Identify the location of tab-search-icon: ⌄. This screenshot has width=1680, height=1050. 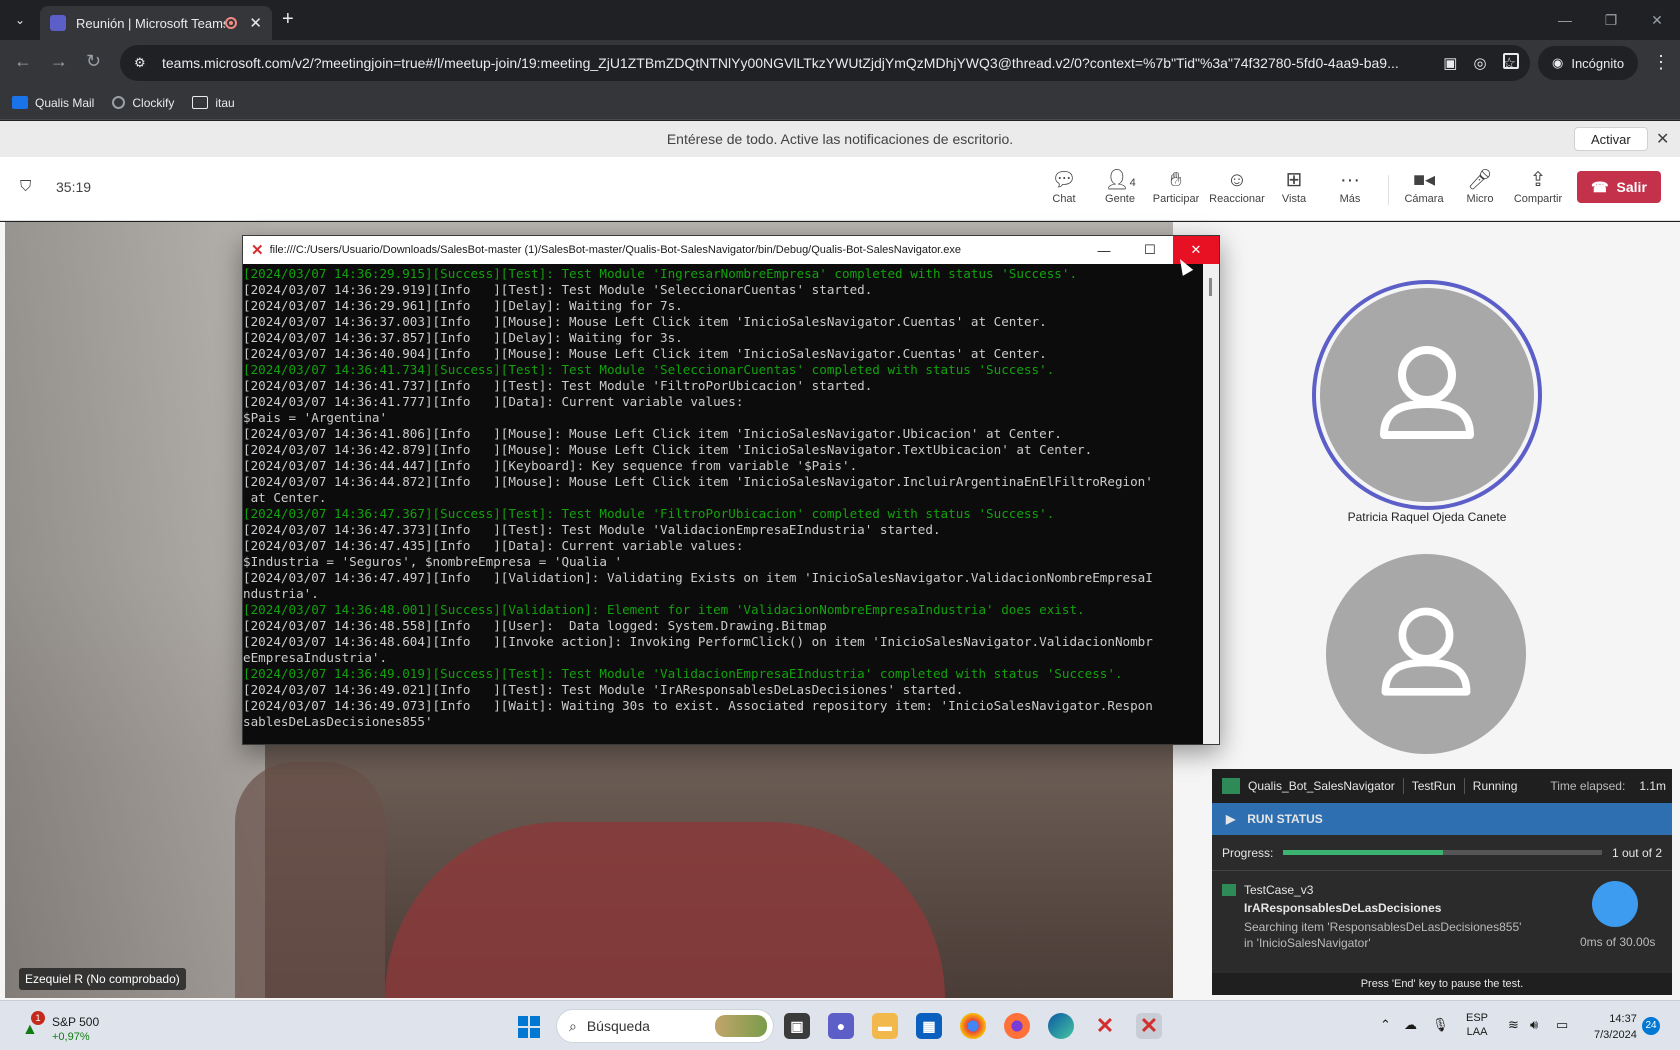
(20, 20).